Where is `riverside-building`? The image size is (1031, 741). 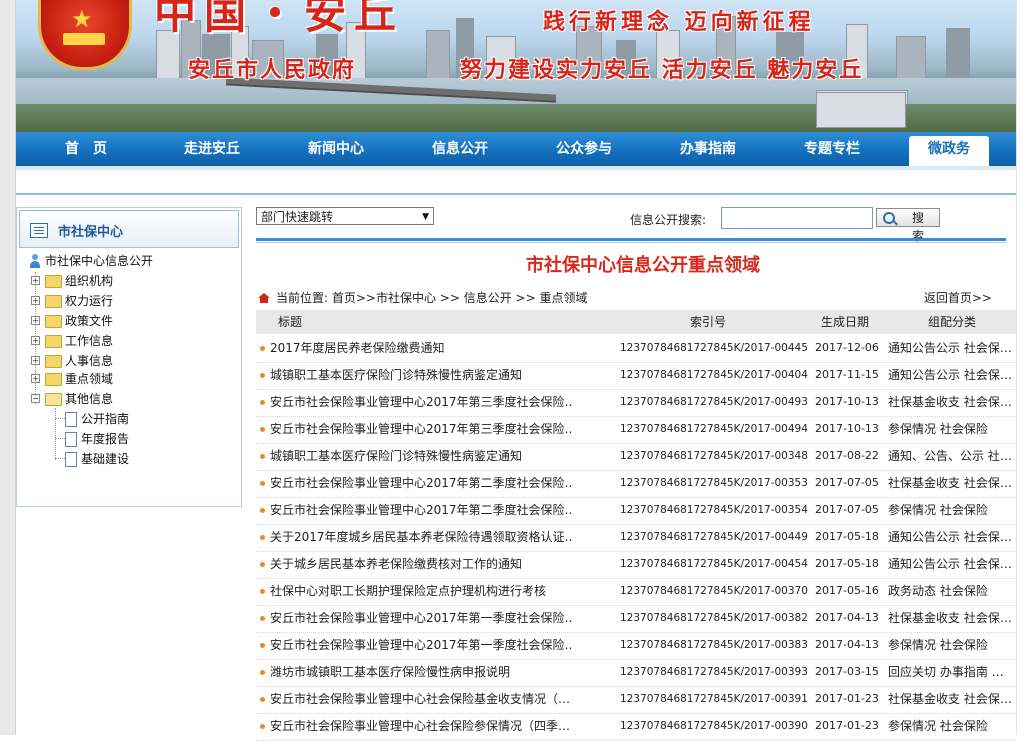
riverside-building is located at coordinates (861, 110).